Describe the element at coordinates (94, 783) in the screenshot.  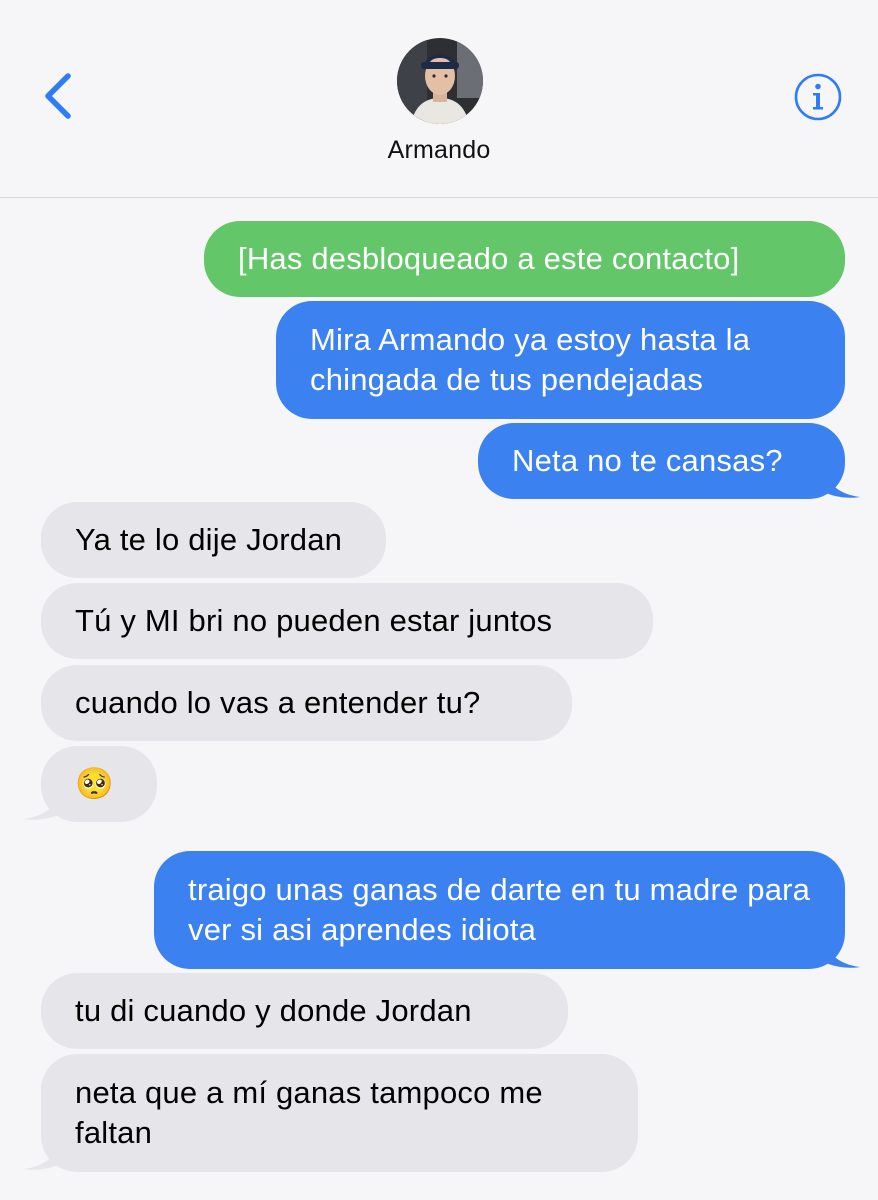
I see `message-text: 🥺` at that location.